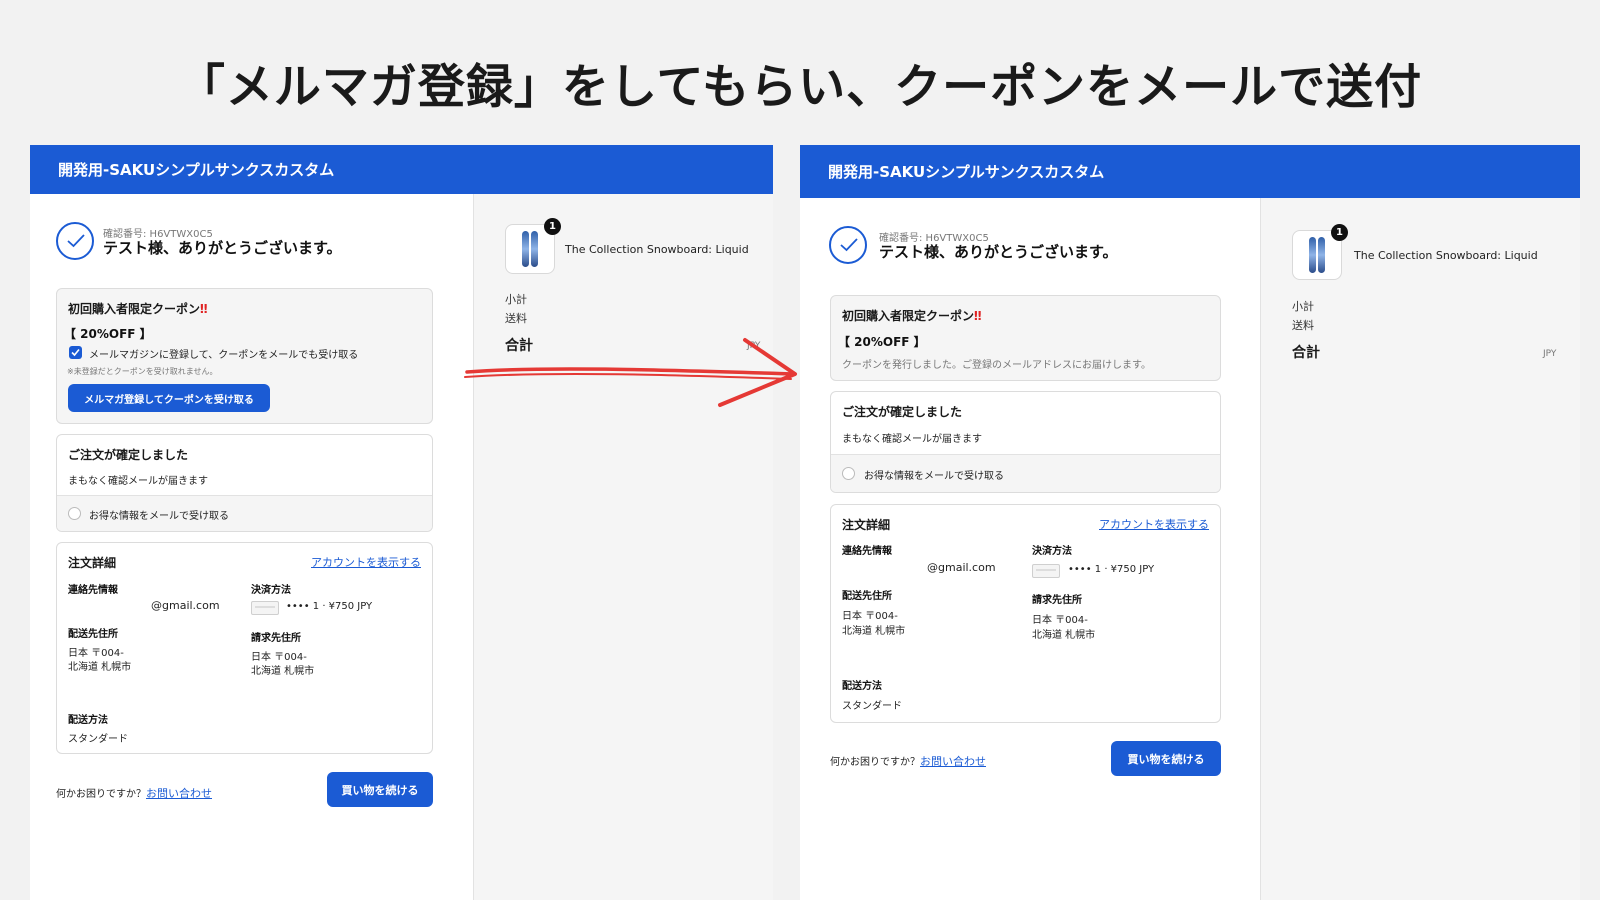 The width and height of the screenshot is (1600, 900). What do you see at coordinates (224, 355) in the screenshot?
I see `newsletter-checkbox-label: メールマガジンに登録して、クーポンをメールでも受け取る` at bounding box center [224, 355].